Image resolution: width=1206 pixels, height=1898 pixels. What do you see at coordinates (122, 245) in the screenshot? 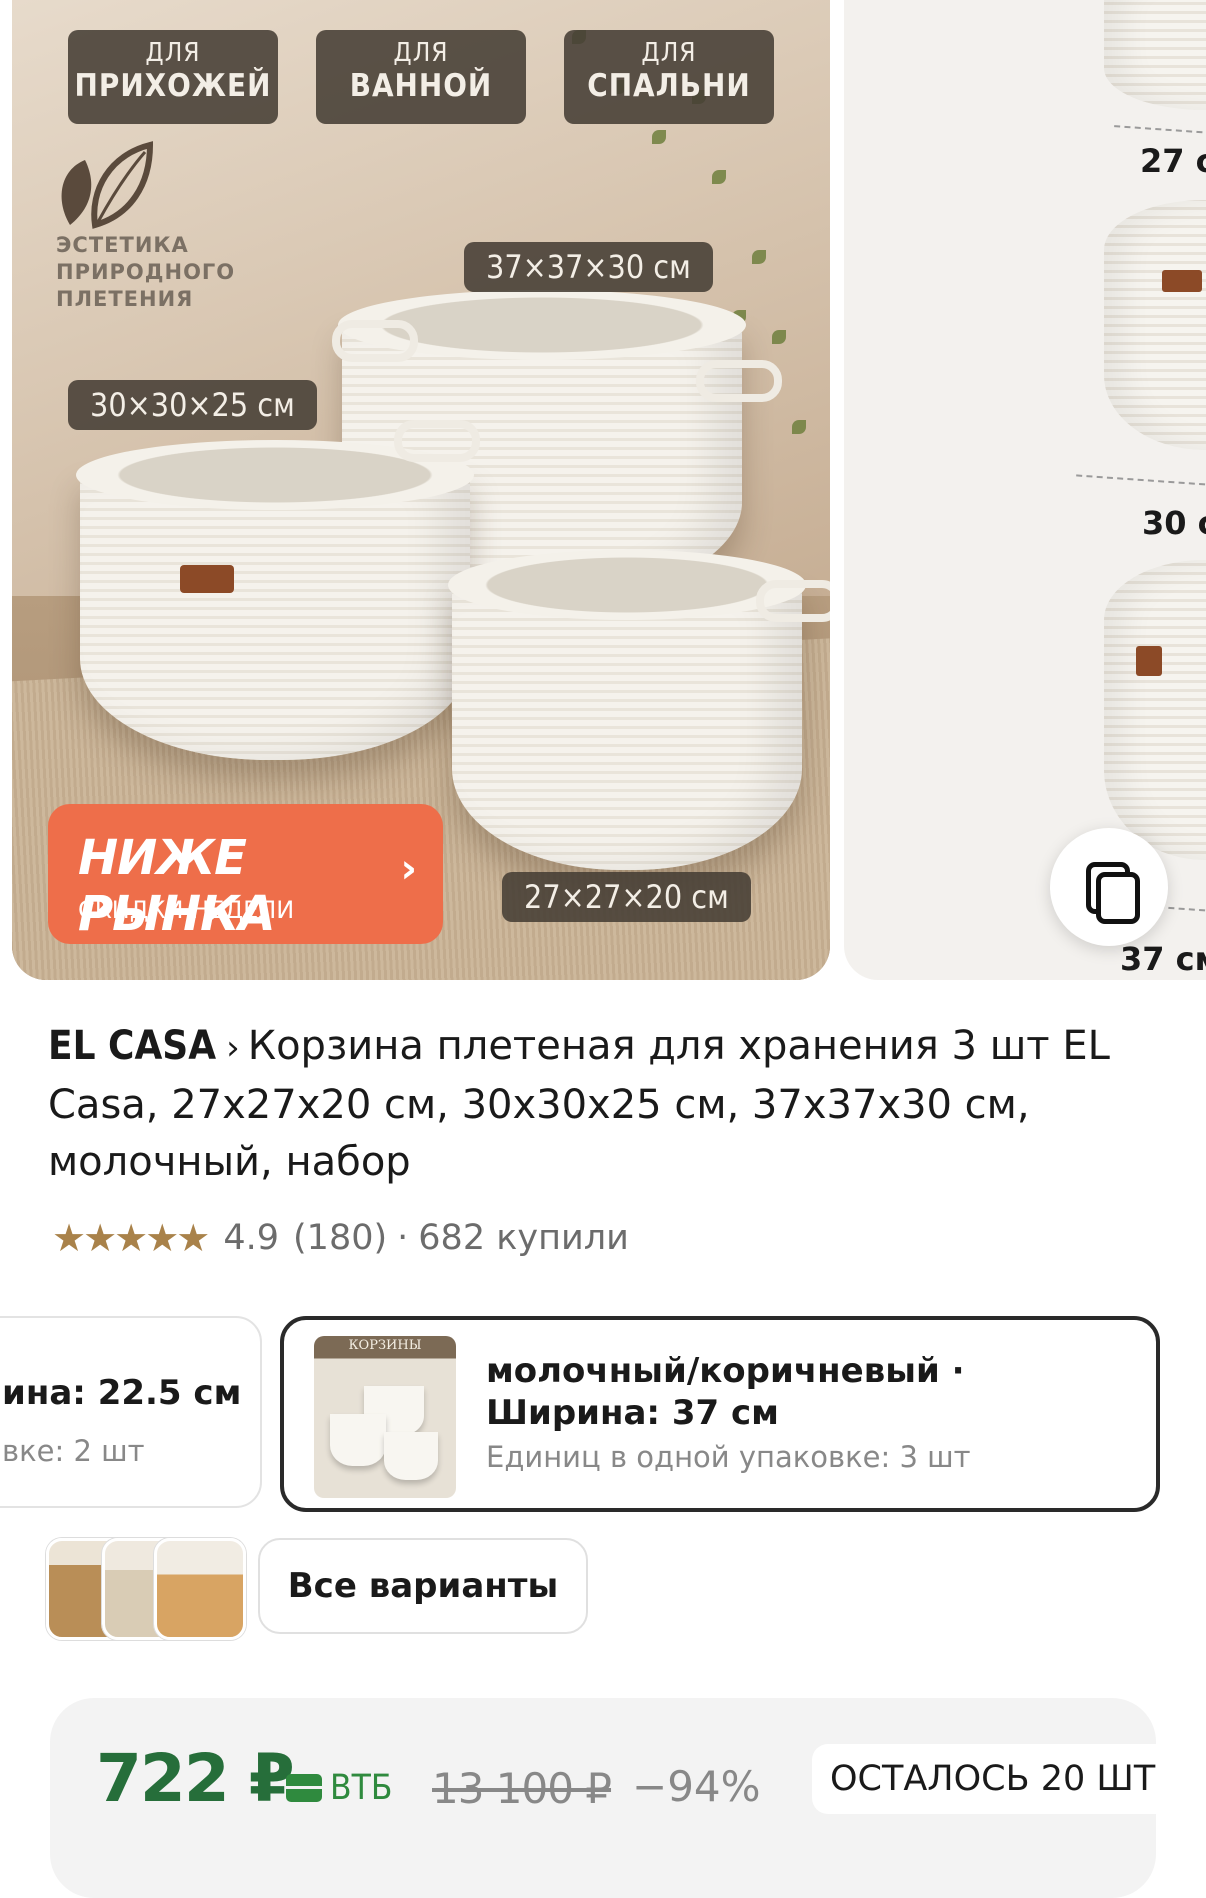
I see `eco-caption-line: ЭСТЕТИКА` at bounding box center [122, 245].